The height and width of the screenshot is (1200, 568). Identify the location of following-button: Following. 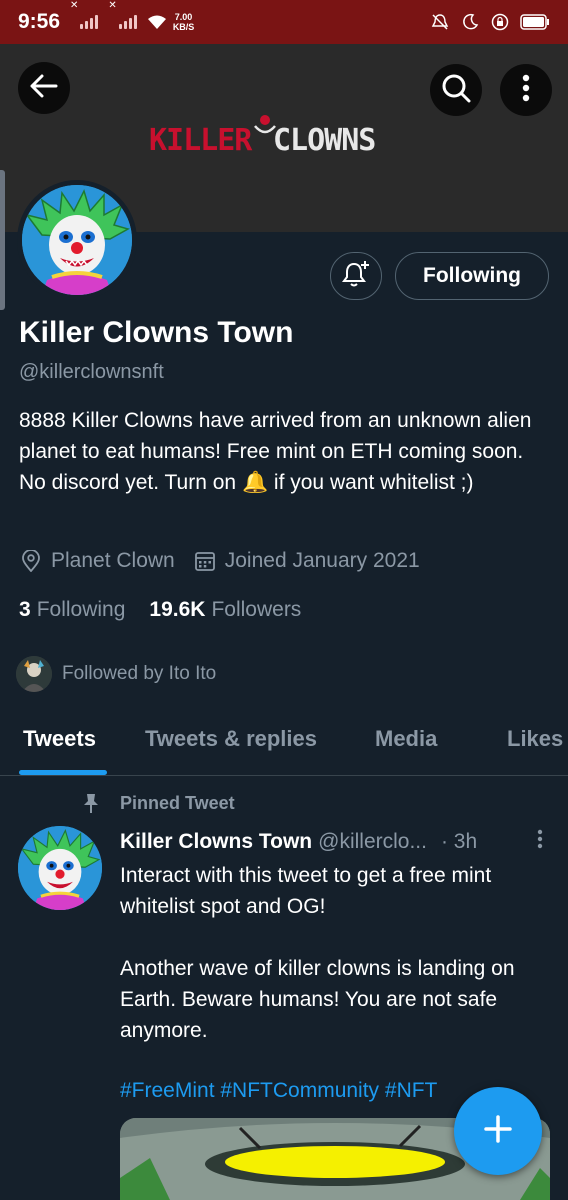
(472, 276).